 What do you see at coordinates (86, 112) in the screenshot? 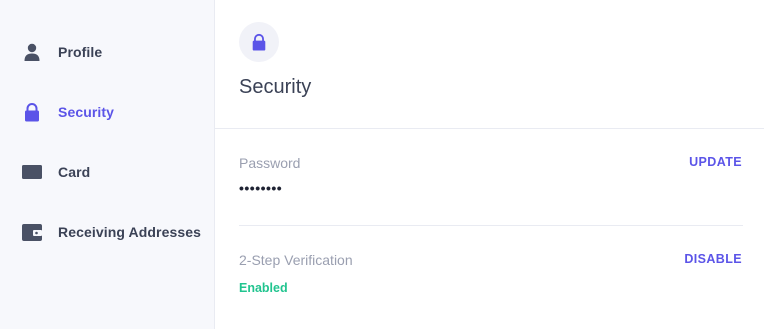
I see `sidebar-item-label: Security` at bounding box center [86, 112].